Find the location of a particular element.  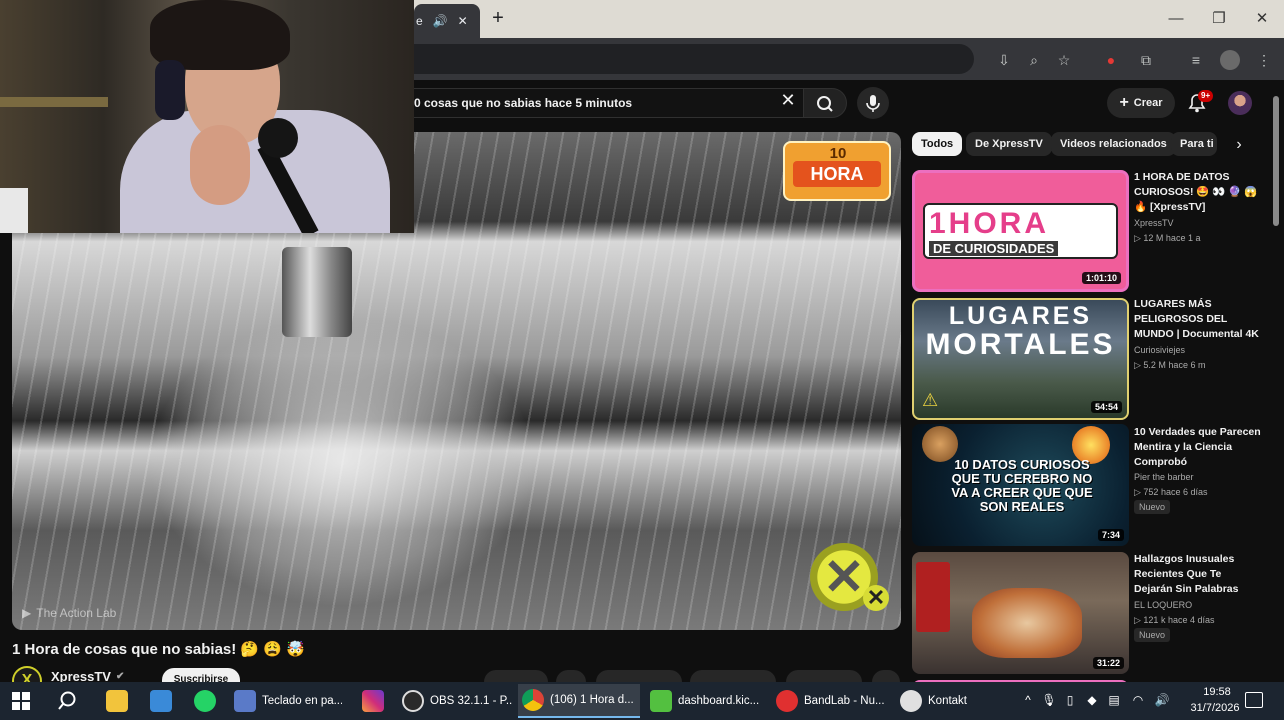

create-button: + Crear is located at coordinates (1141, 103).